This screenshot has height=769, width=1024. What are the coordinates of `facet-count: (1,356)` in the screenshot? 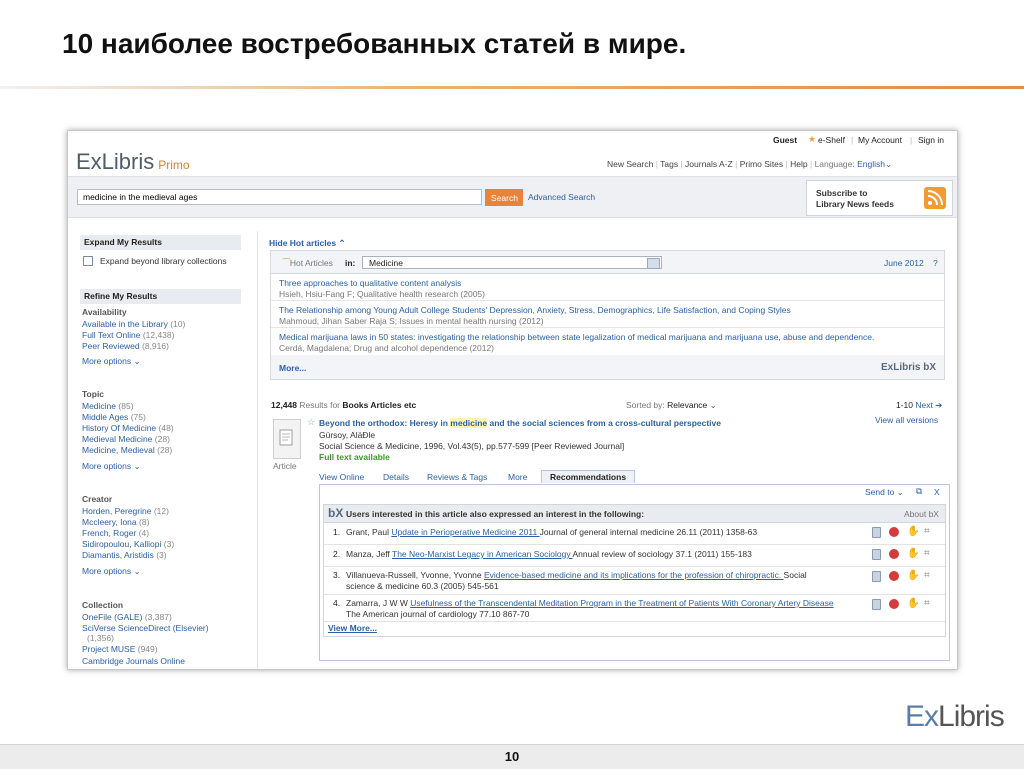 It's located at (100, 638).